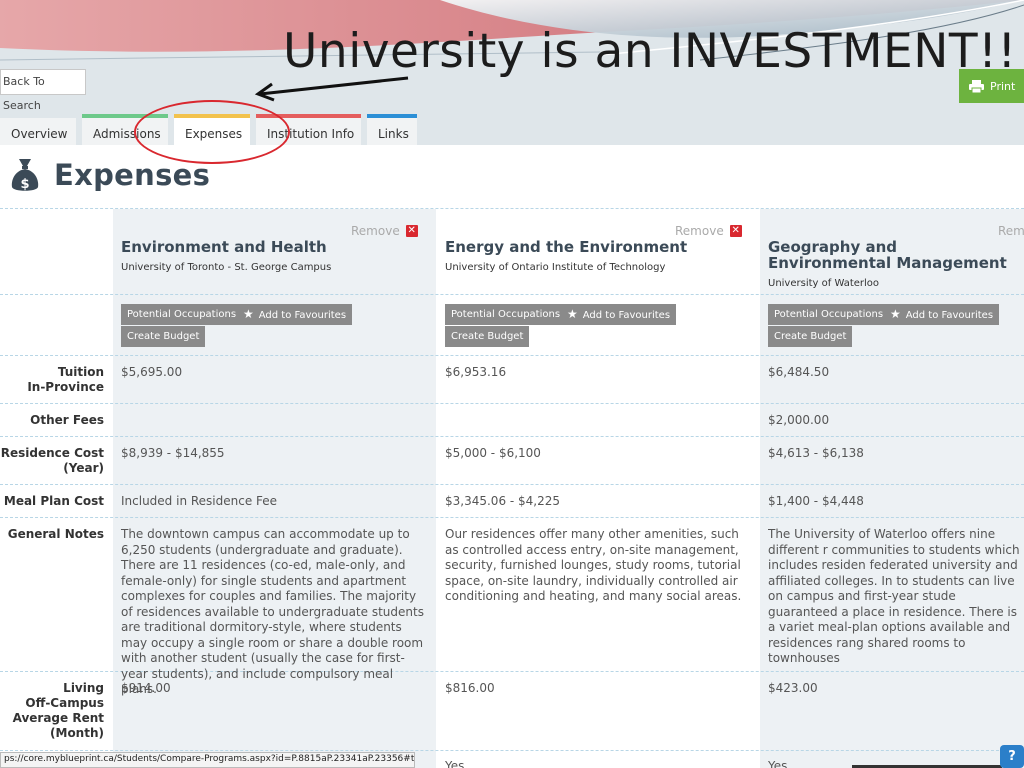  Describe the element at coordinates (595, 247) in the screenshot. I see `program-title: Energy and the Environment` at that location.